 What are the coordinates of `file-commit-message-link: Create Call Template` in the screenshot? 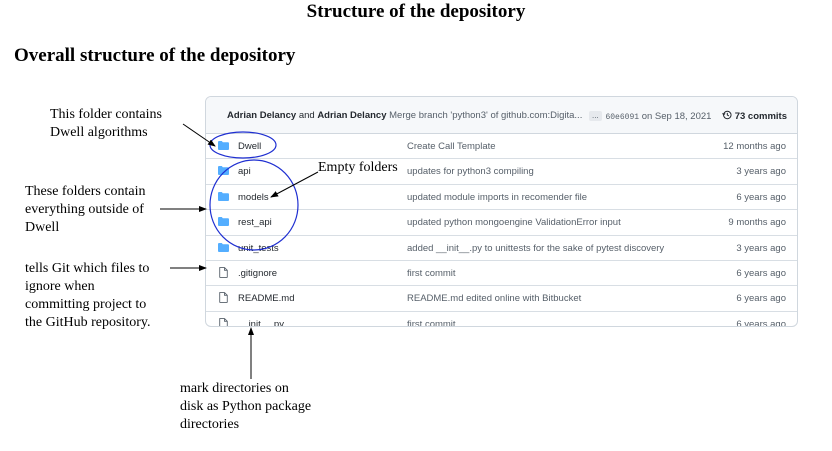 It's located at (451, 146).